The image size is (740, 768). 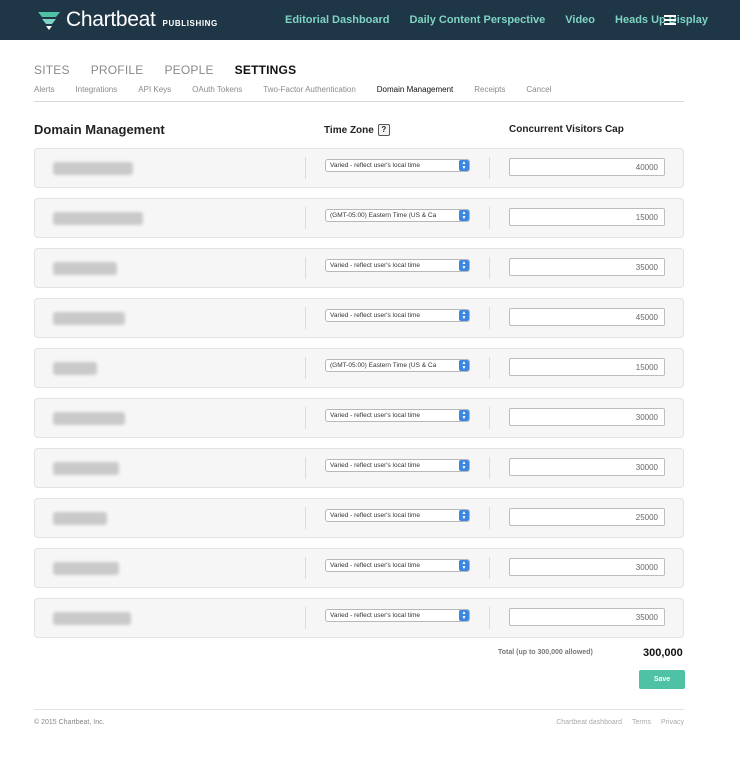 I want to click on domain-management-heading: Domain Management, so click(x=99, y=129).